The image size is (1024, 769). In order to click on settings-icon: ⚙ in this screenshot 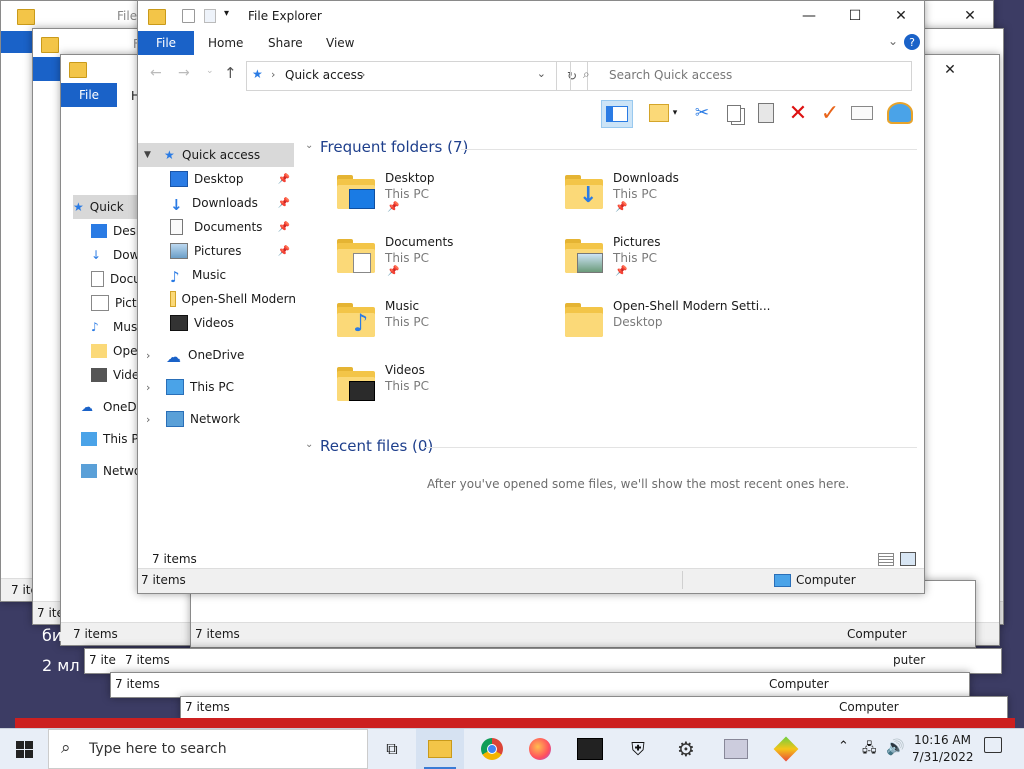, I will do `click(686, 749)`.